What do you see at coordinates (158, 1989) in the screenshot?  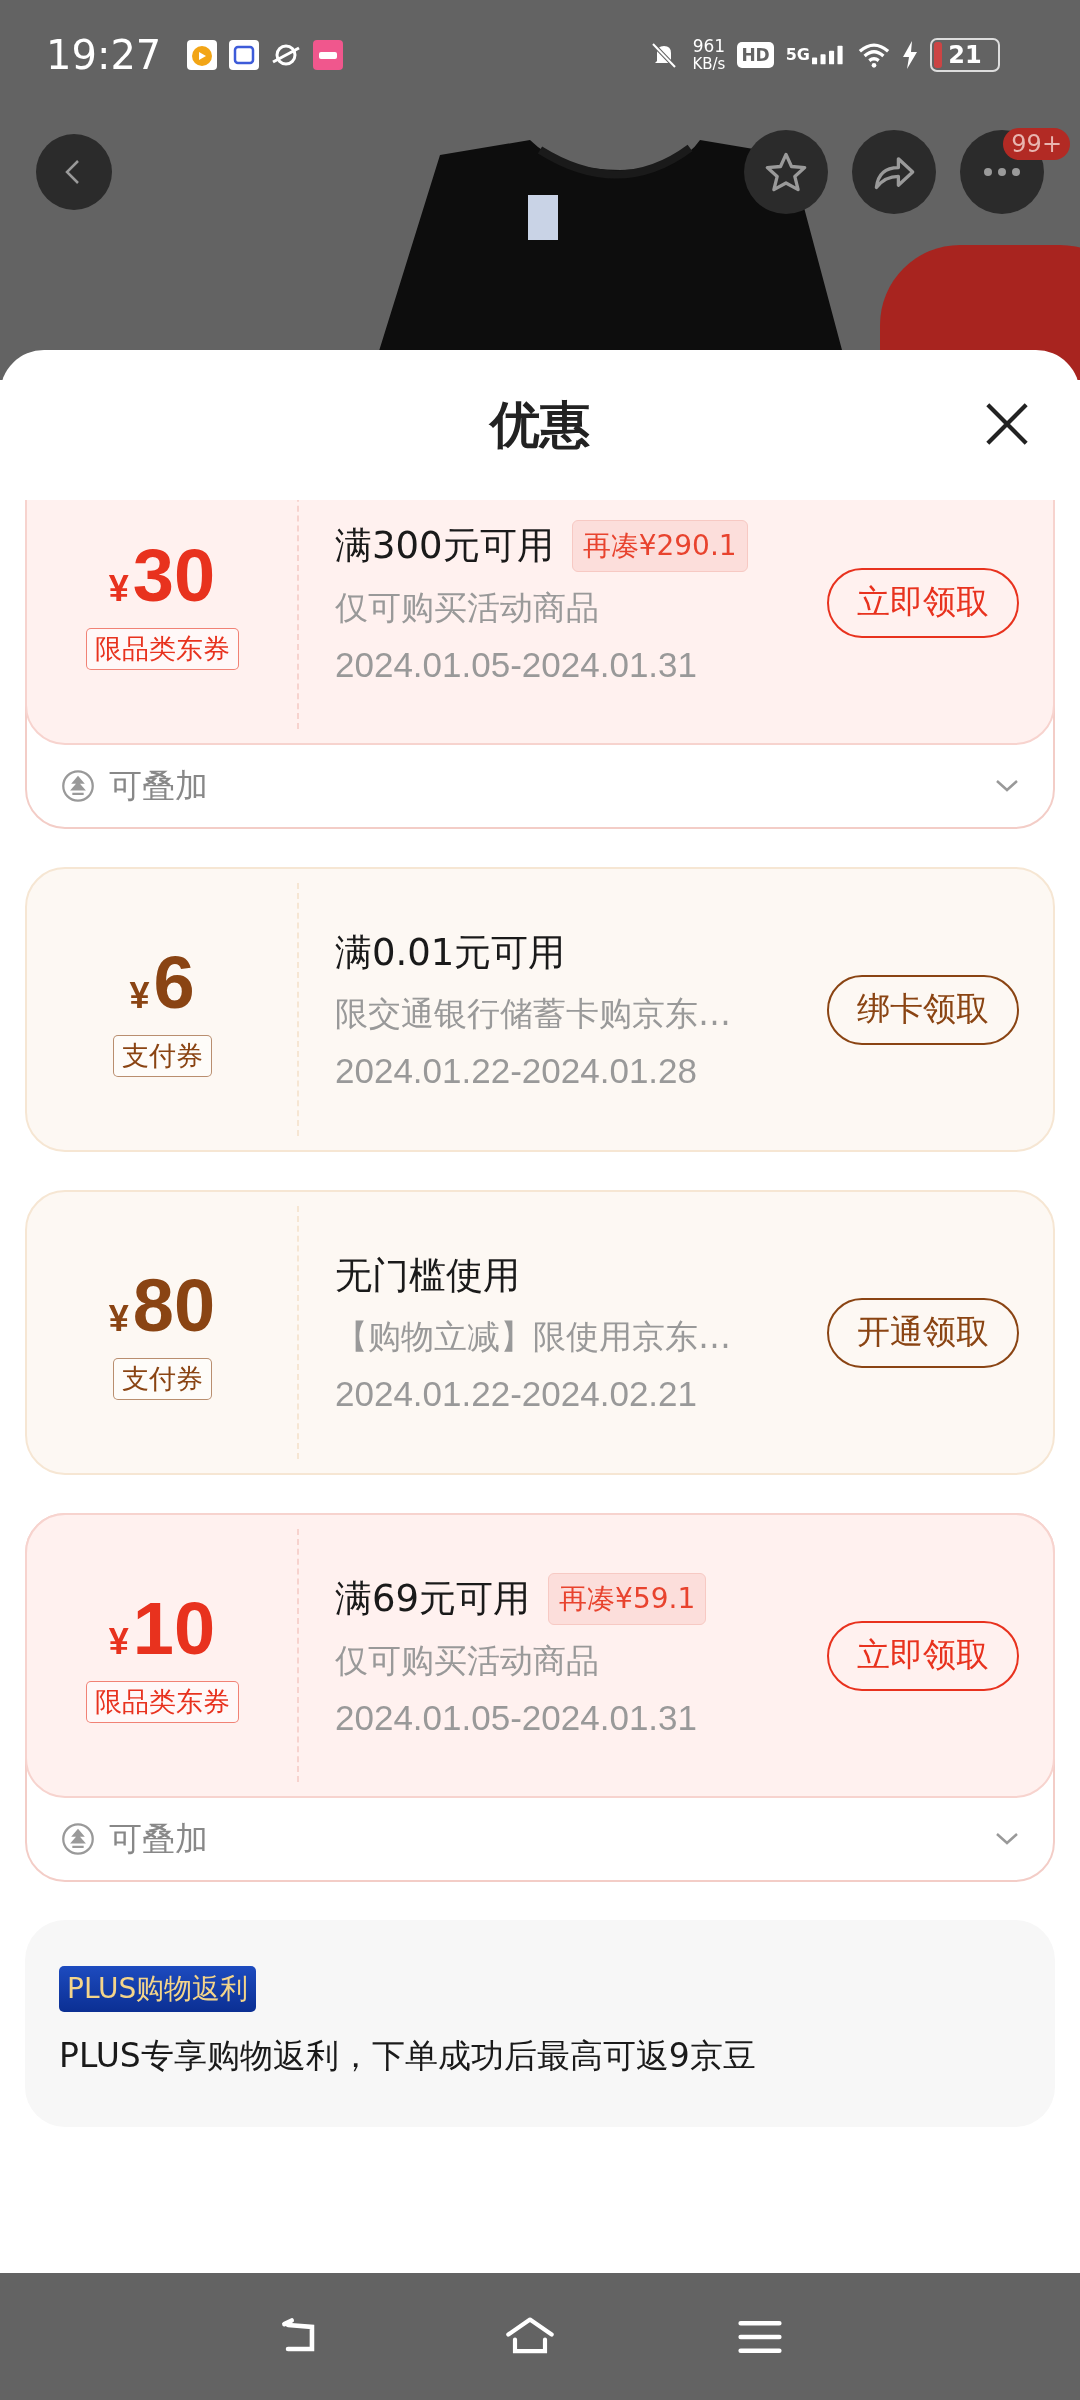 I see `plus-badge: PLUS购物返利` at bounding box center [158, 1989].